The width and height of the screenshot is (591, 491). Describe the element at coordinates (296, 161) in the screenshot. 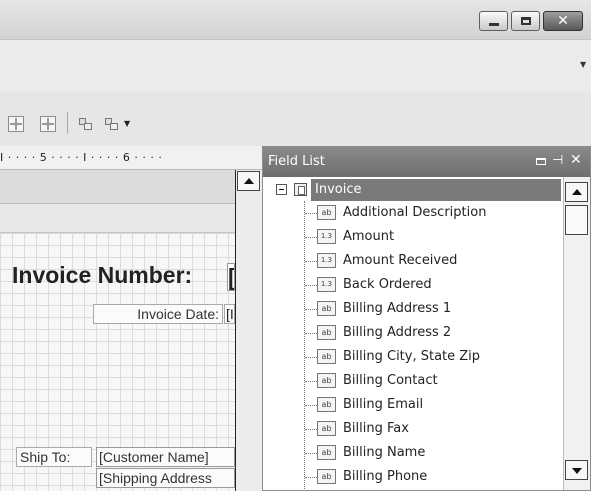

I see `field-list-title: Field List` at that location.